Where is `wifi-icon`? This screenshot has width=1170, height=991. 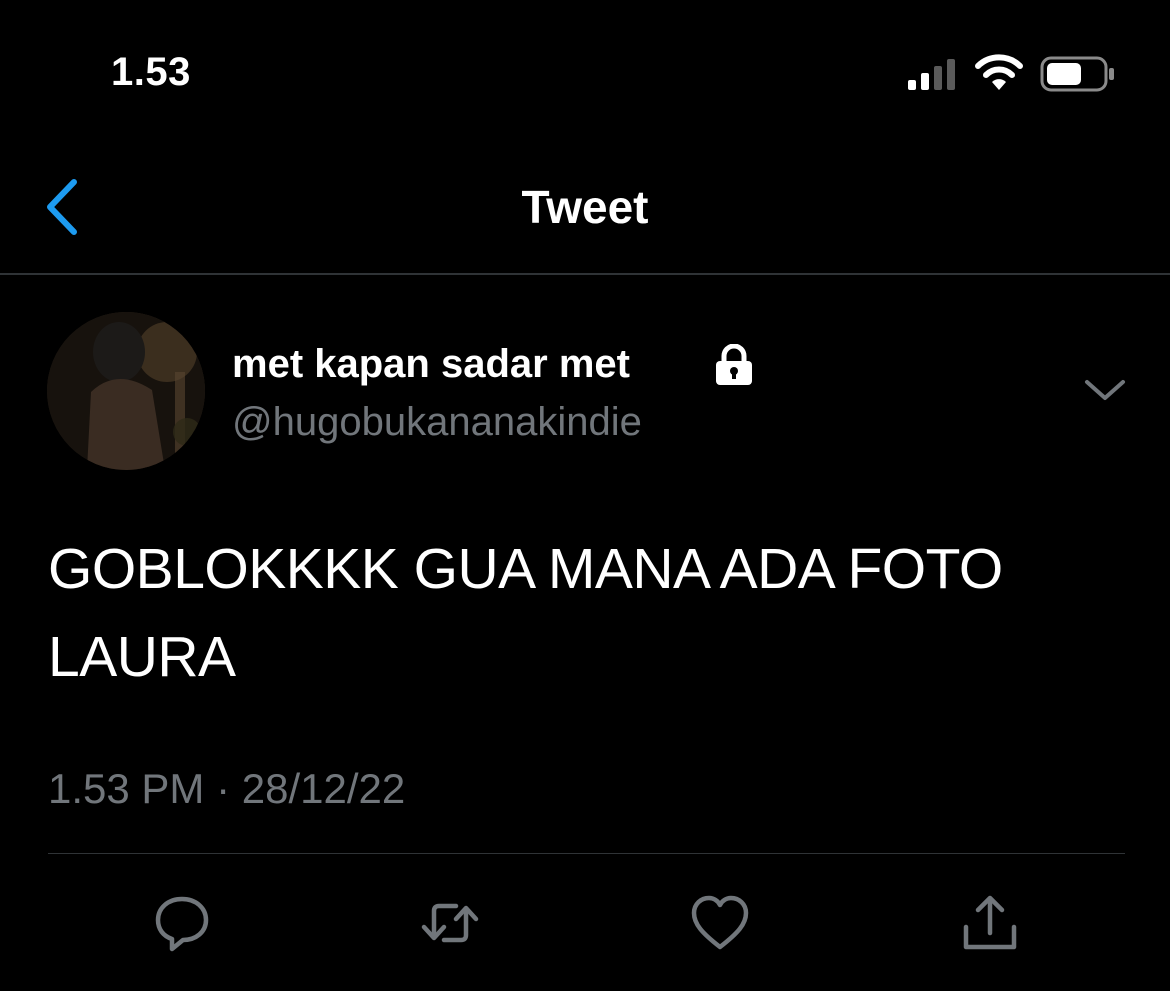
wifi-icon is located at coordinates (999, 72).